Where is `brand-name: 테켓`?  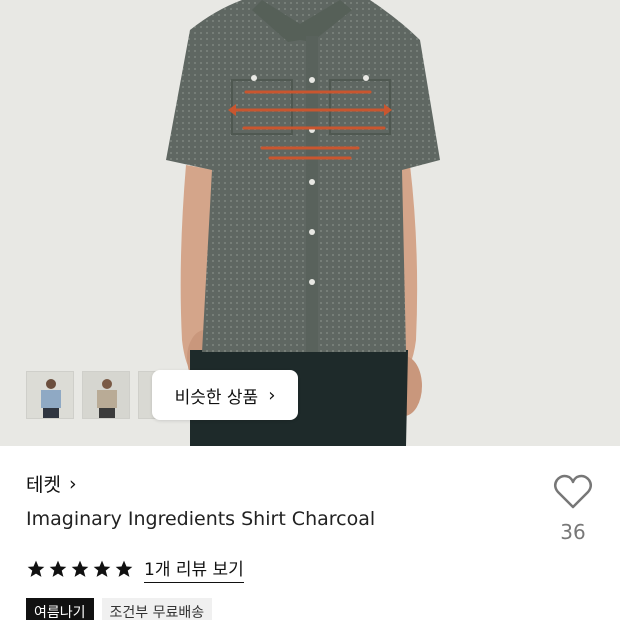 brand-name: 테켓 is located at coordinates (43, 485).